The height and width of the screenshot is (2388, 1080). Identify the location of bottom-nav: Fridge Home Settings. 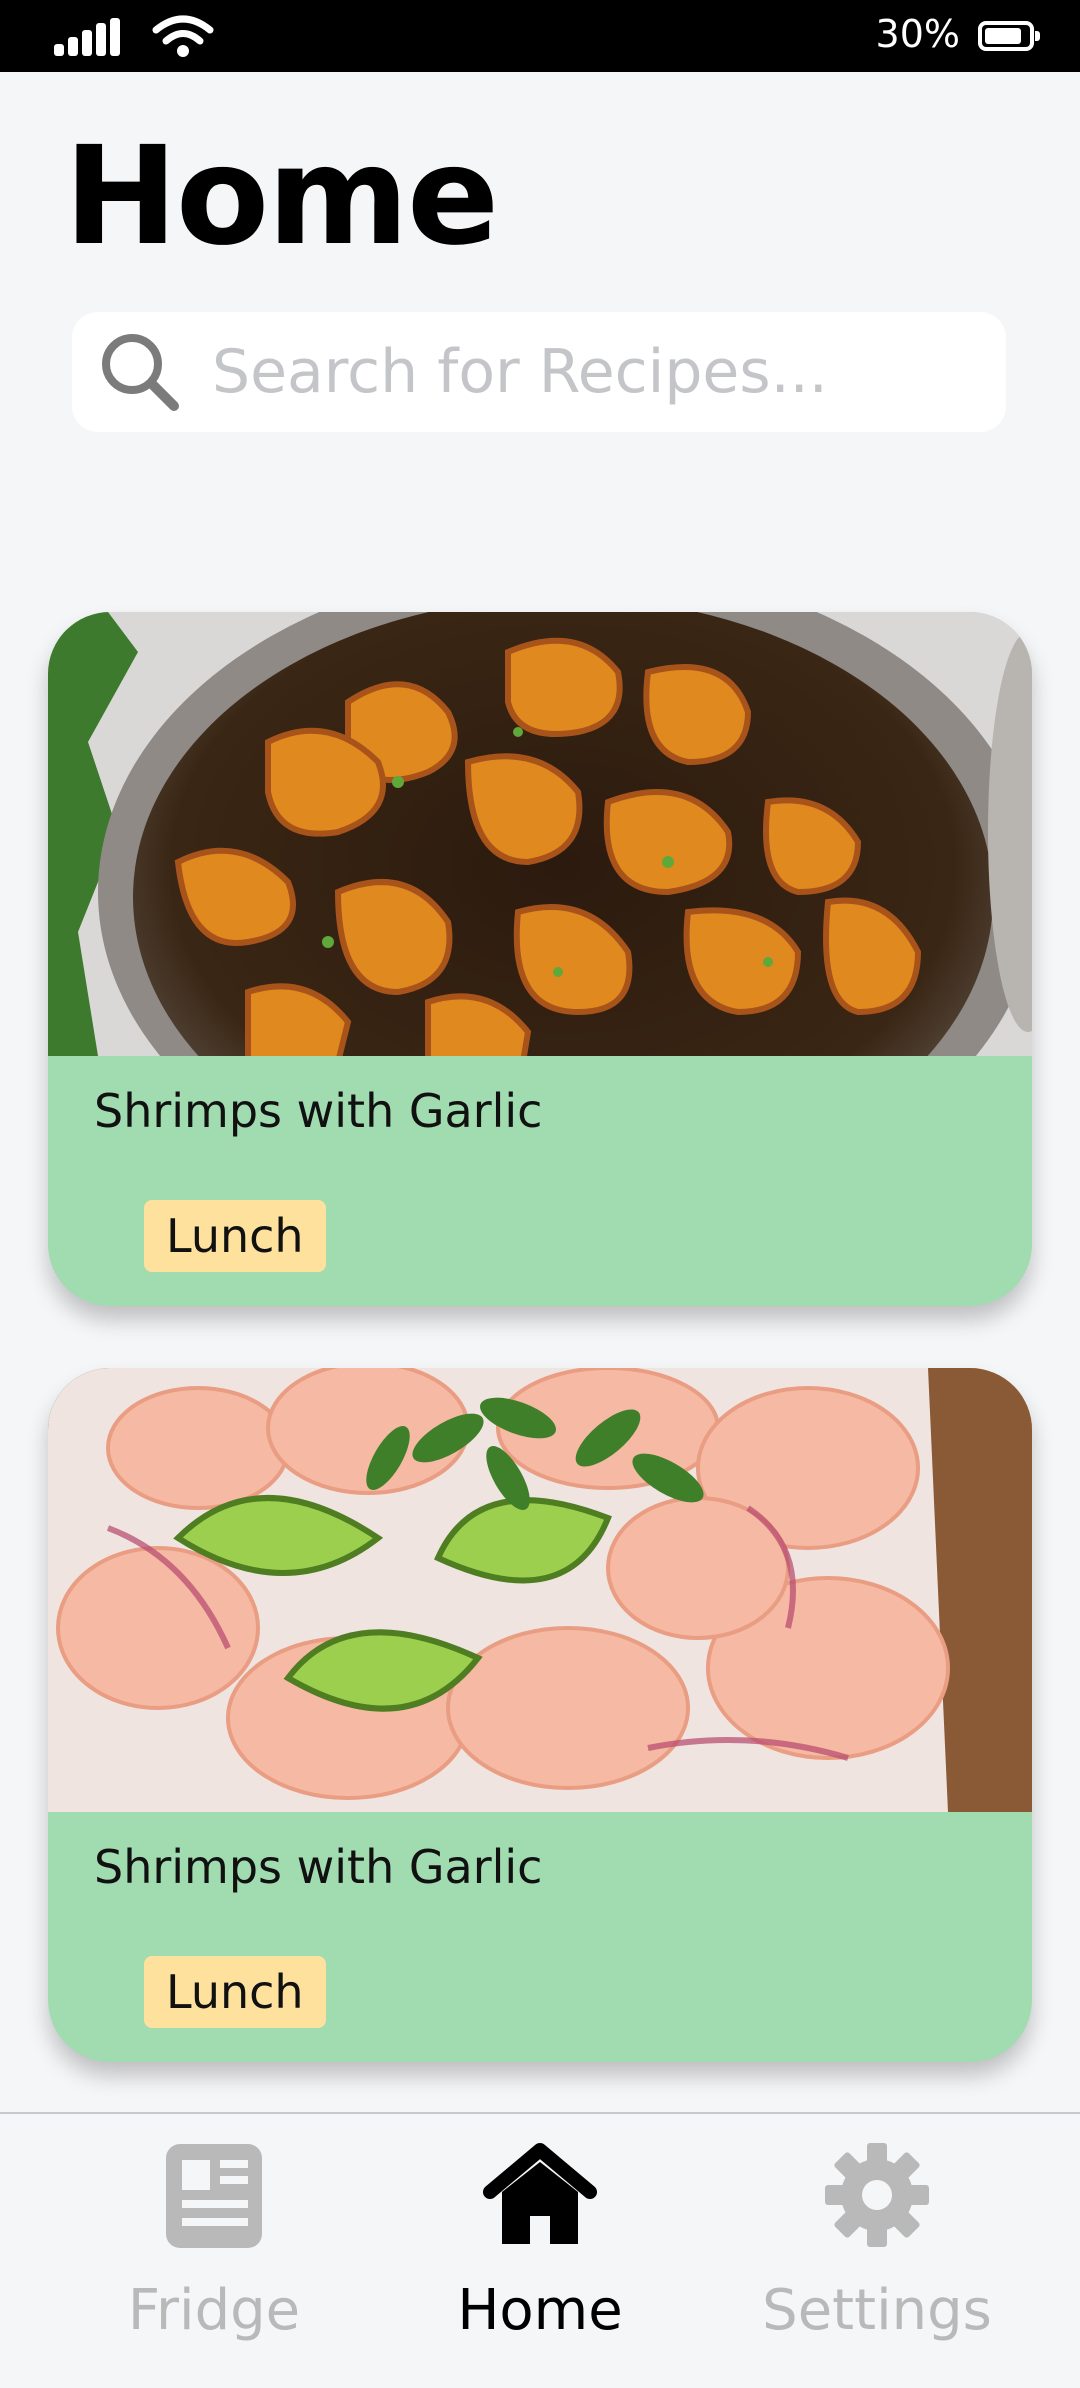
(540, 2250).